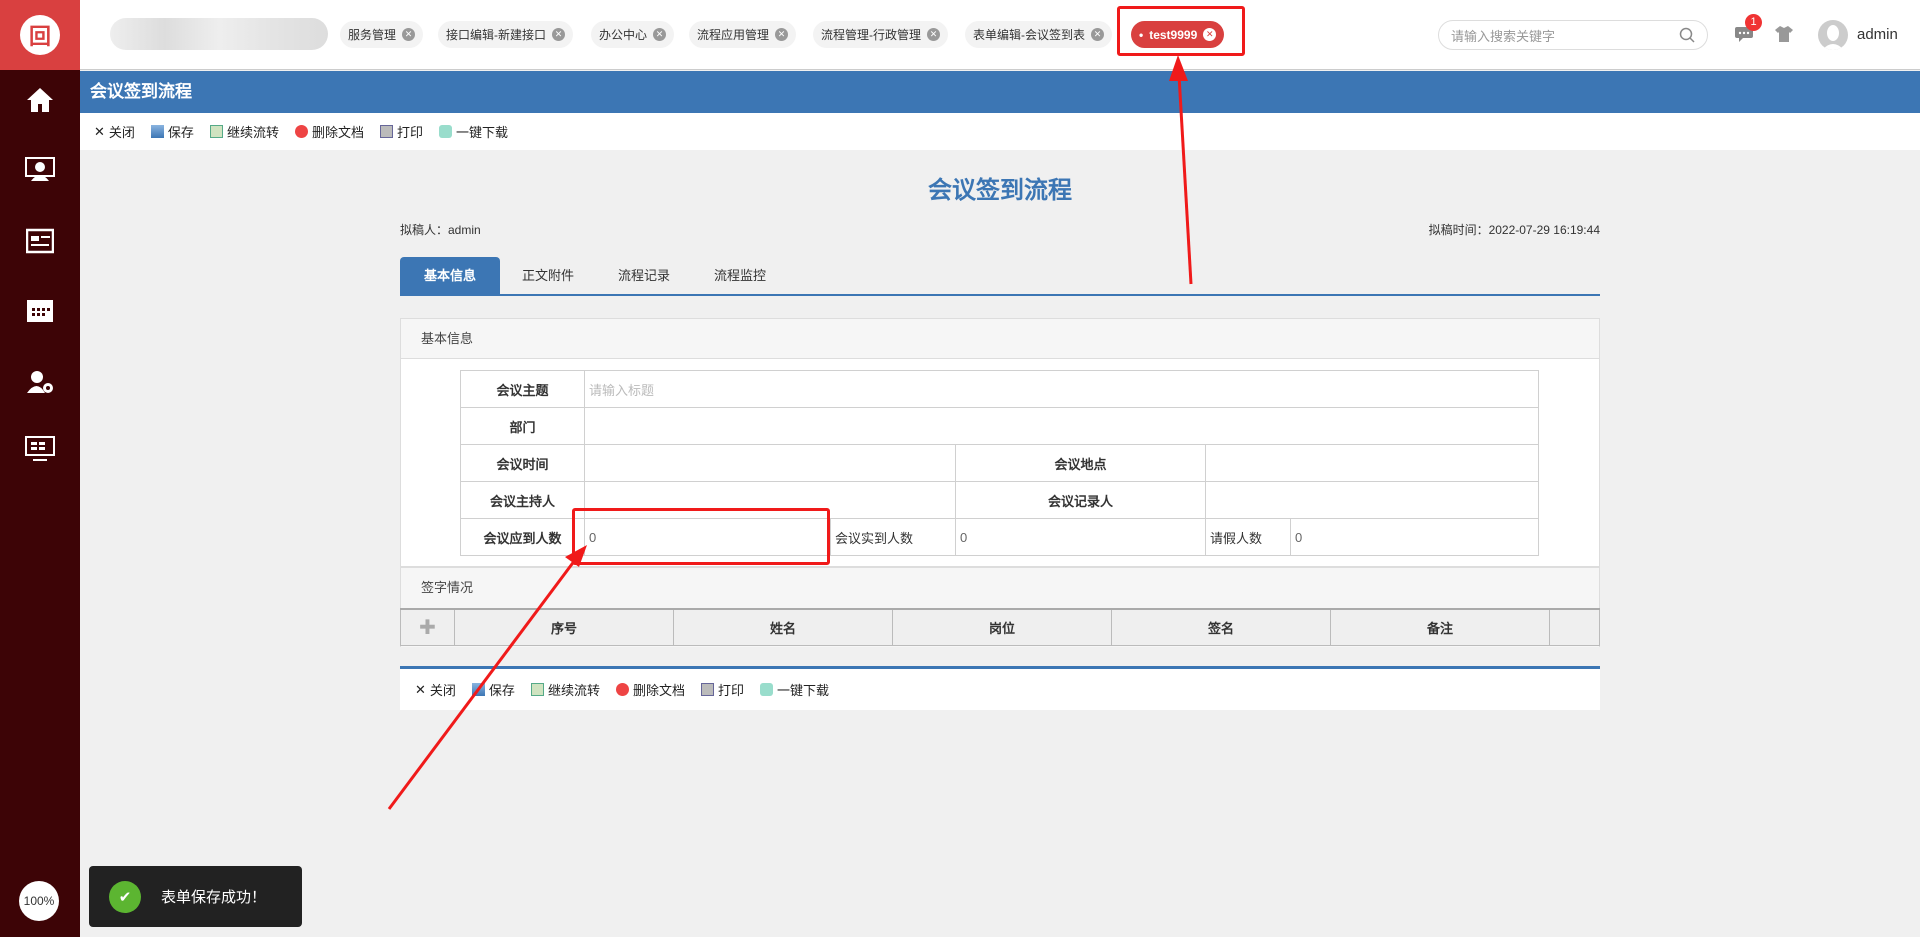 Image resolution: width=1920 pixels, height=937 pixels. I want to click on tab-label: 表单编辑-会议签到表, so click(1029, 35).